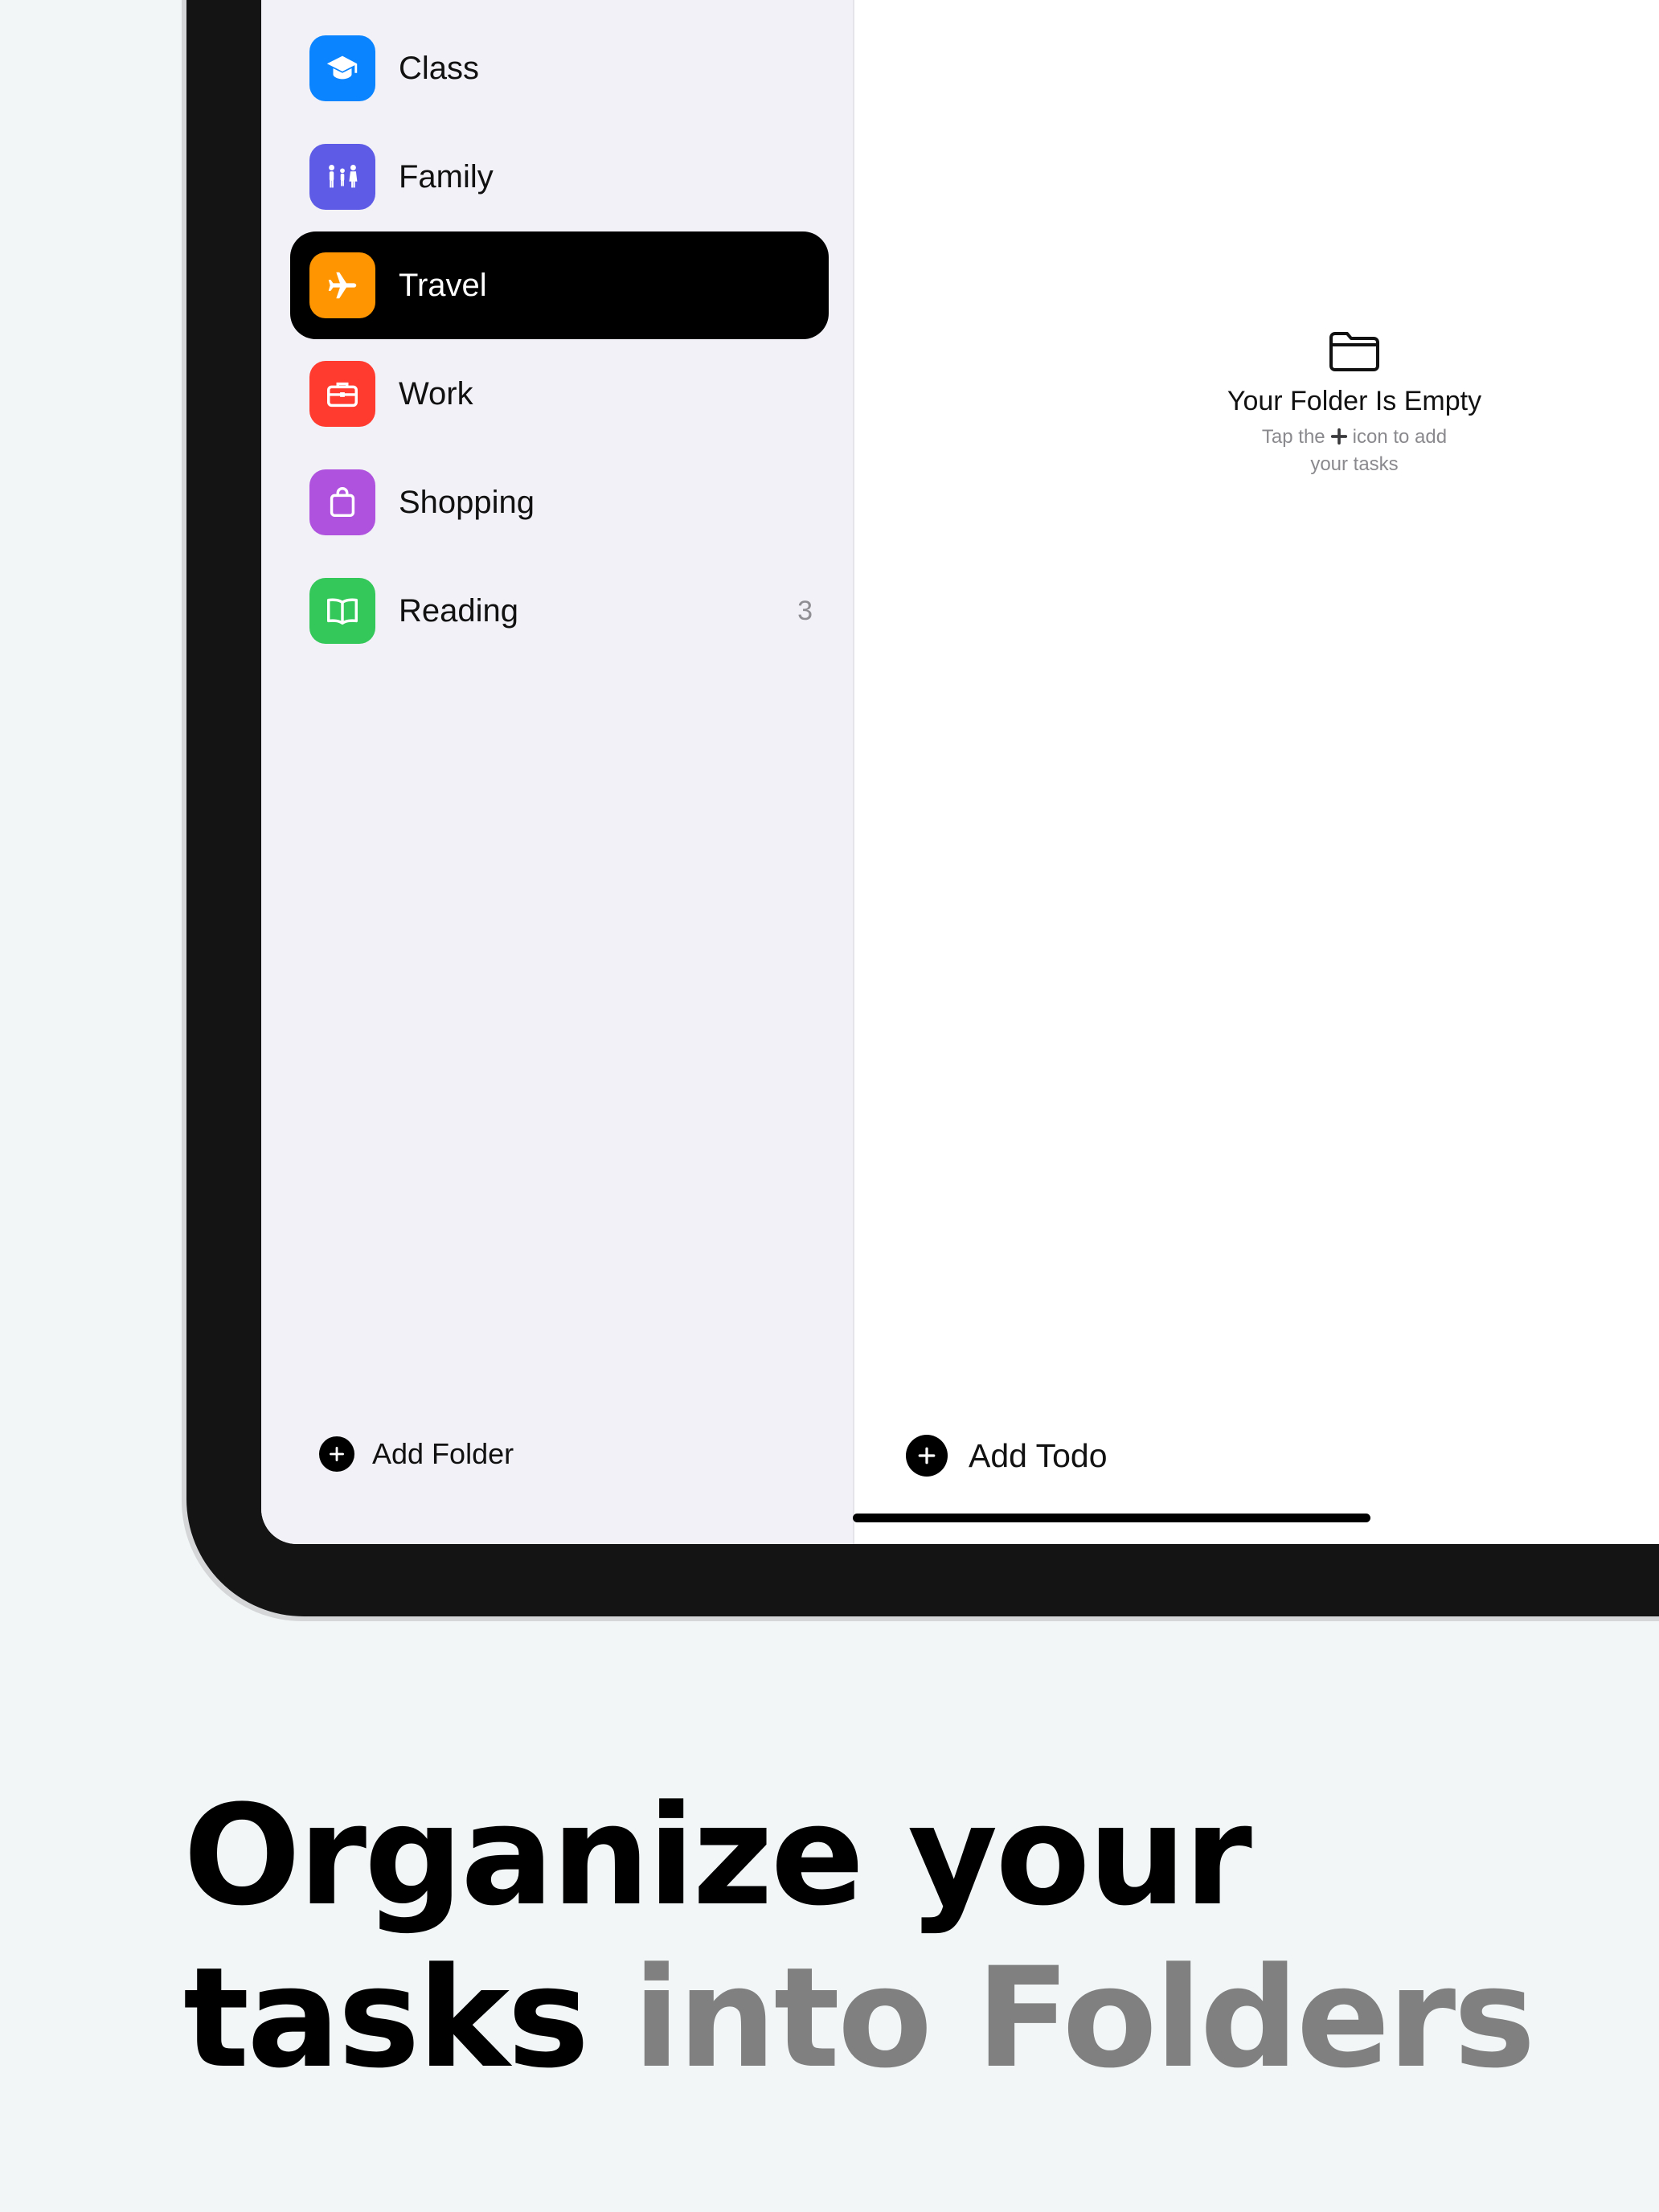 This screenshot has width=1659, height=2212. I want to click on folder-item-travel: Travel, so click(559, 285).